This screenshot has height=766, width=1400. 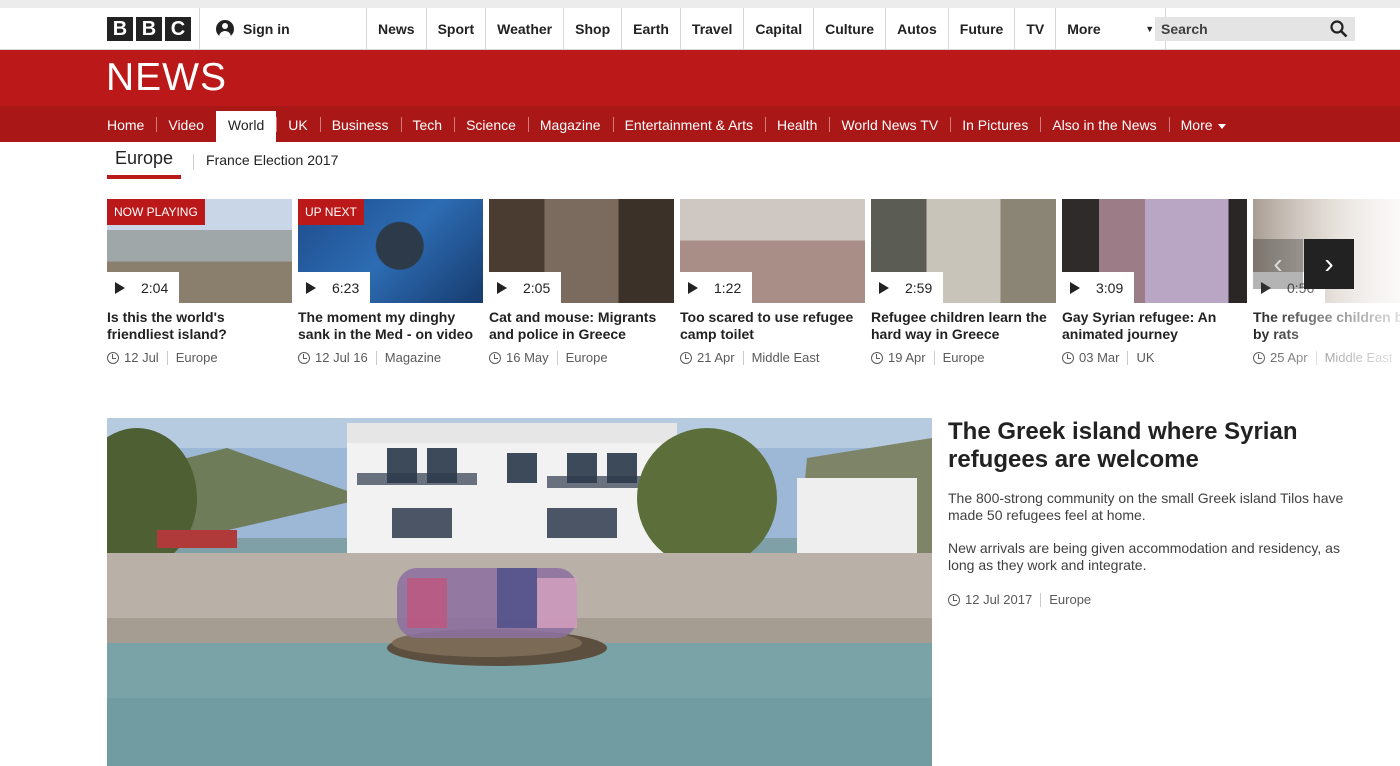 What do you see at coordinates (982, 28) in the screenshot?
I see `global-nav-future: Future` at bounding box center [982, 28].